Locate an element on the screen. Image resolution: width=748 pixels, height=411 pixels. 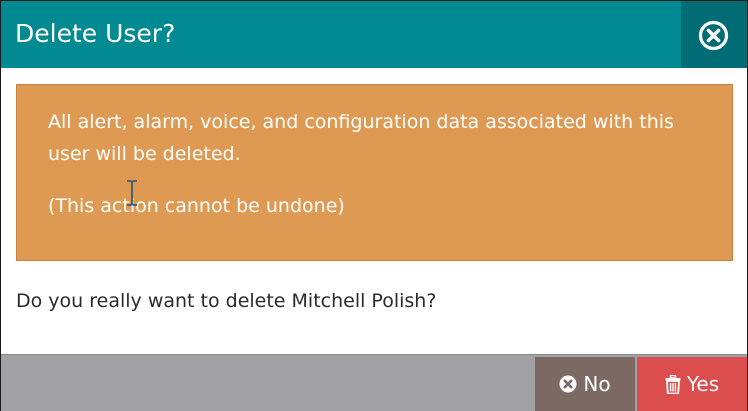
trash-icon is located at coordinates (673, 384).